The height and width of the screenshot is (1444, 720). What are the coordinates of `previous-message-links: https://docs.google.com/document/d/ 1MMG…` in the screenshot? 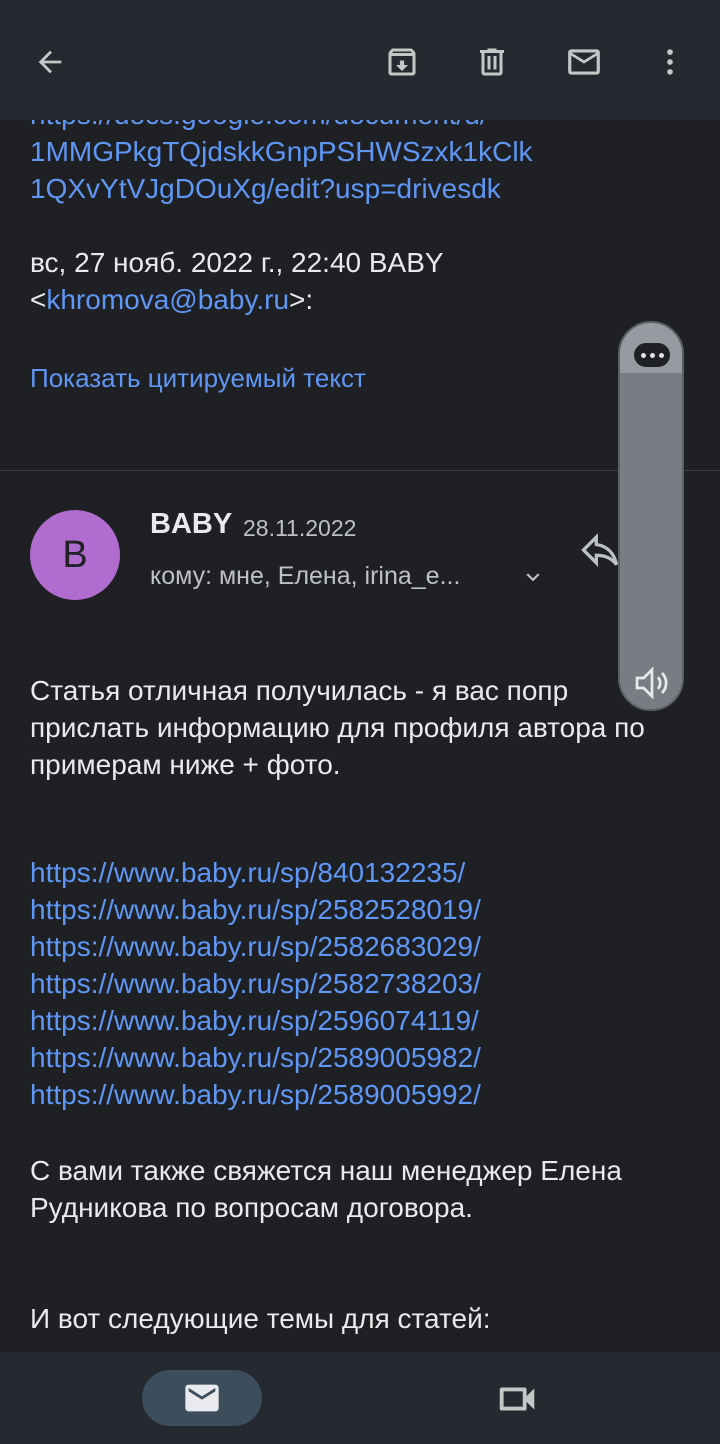 It's located at (281, 163).